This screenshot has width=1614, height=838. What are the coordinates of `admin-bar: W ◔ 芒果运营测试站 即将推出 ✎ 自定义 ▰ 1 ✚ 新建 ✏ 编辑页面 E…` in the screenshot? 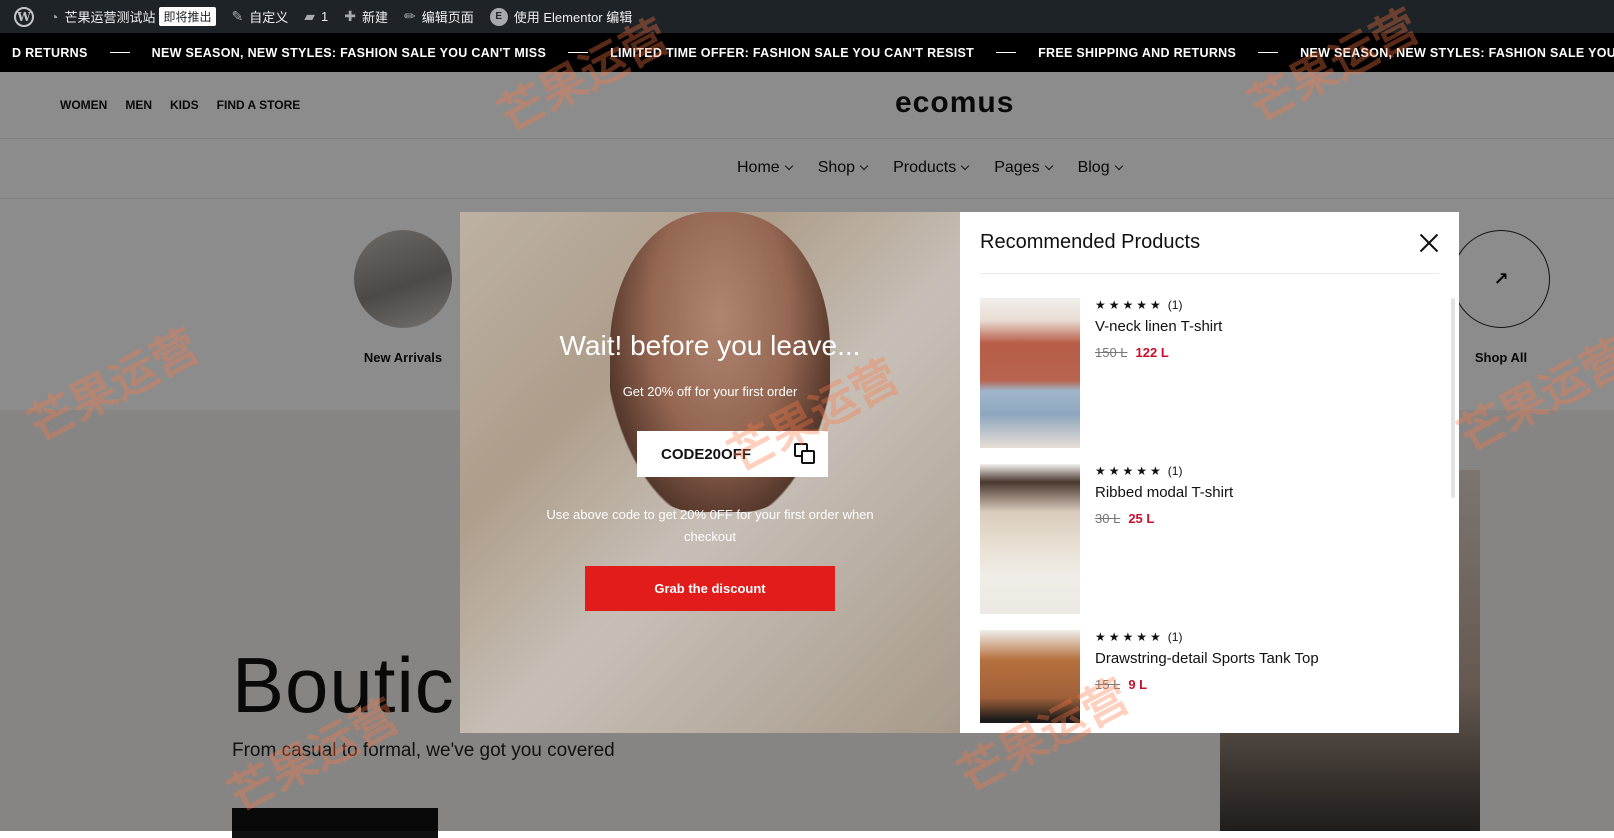 It's located at (807, 16).